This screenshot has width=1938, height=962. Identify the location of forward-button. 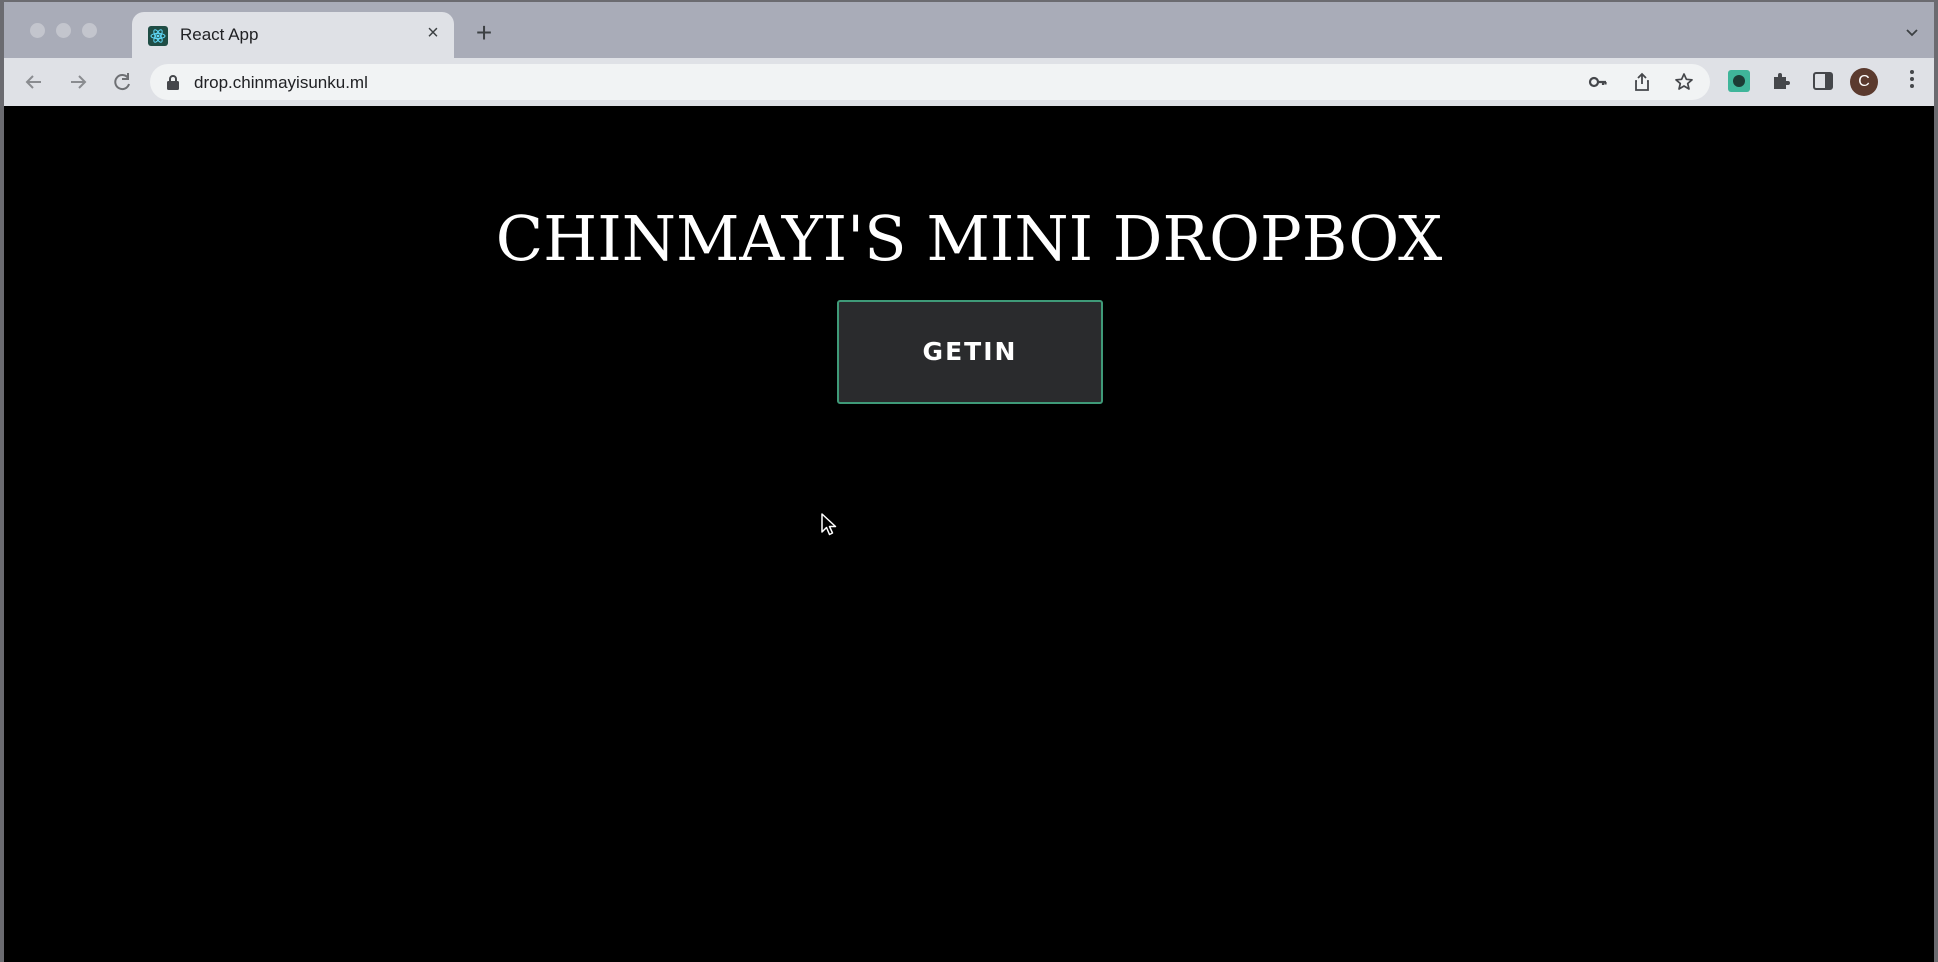
(78, 82).